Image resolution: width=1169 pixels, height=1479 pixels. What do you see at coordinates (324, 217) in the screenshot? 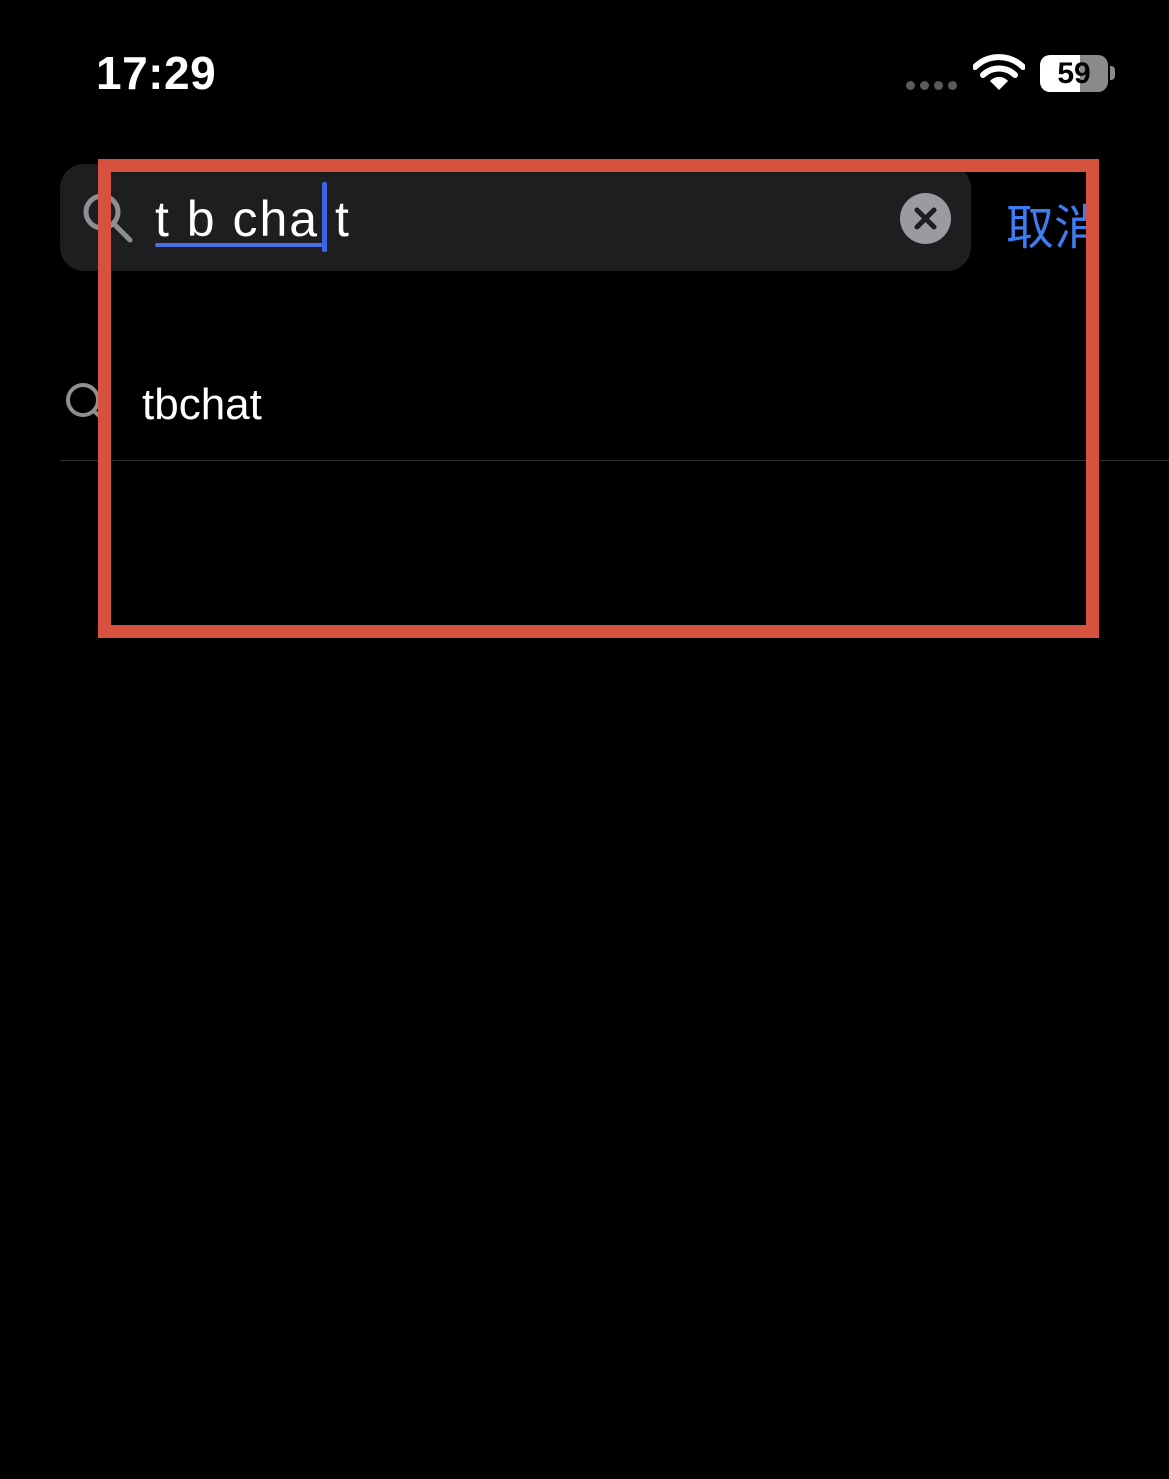
I see `text-cursor` at bounding box center [324, 217].